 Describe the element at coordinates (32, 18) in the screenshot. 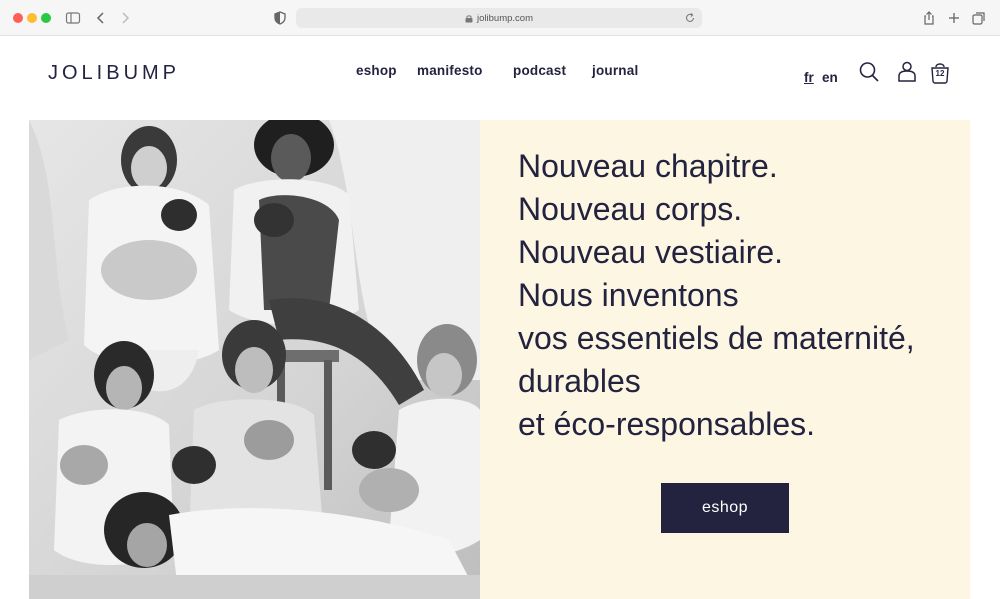

I see `minimize-window-button` at that location.